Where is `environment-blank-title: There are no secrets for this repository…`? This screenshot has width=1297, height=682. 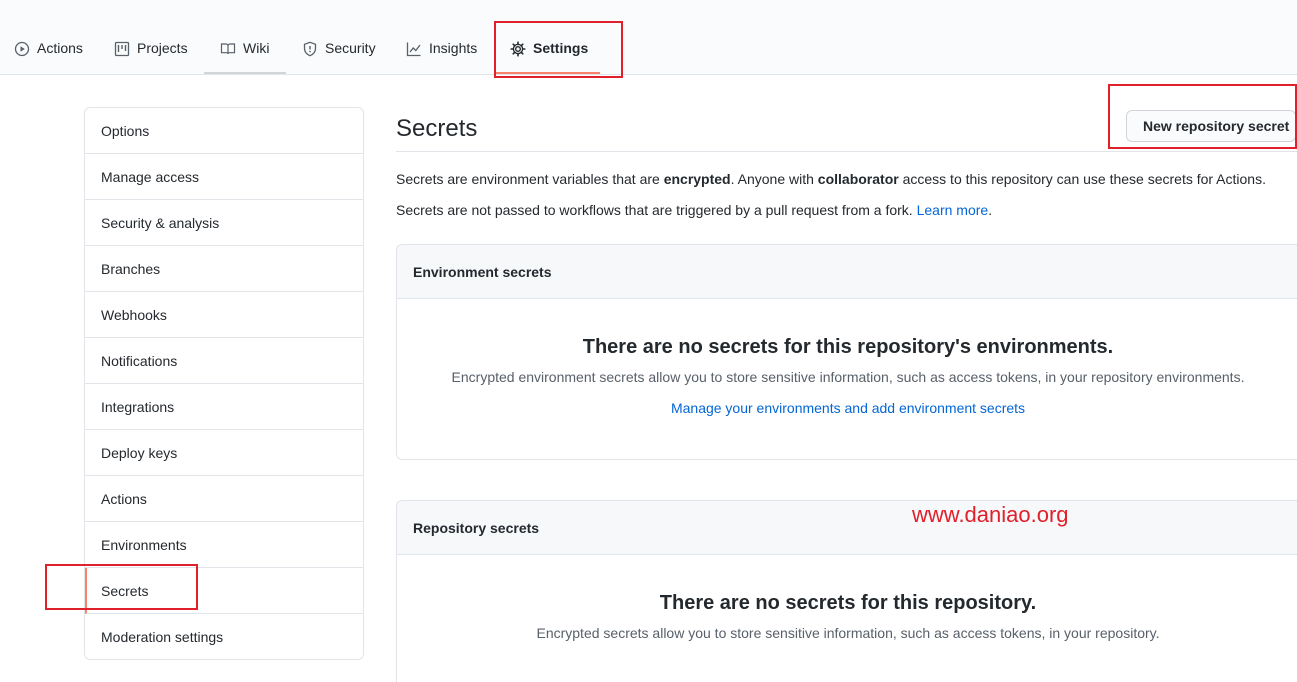 environment-blank-title: There are no secrets for this repository… is located at coordinates (848, 347).